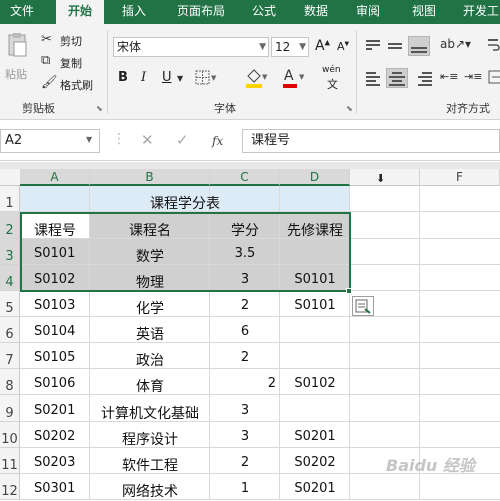  Describe the element at coordinates (315, 305) in the screenshot. I see `cell-prerequisite: S0101` at that location.